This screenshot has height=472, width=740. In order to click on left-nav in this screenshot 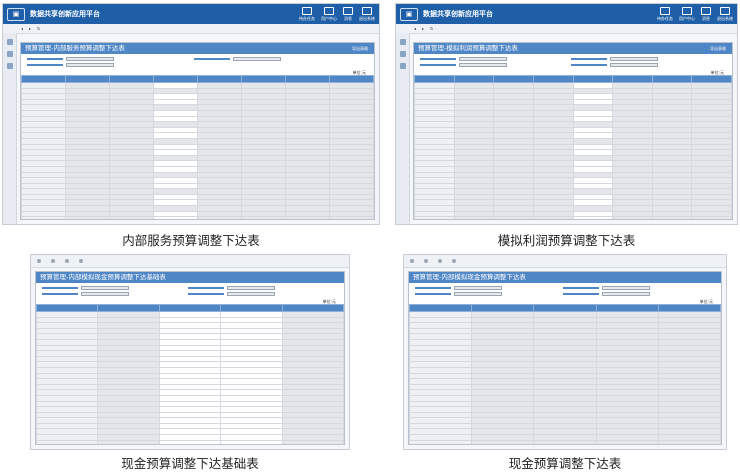, I will do `click(10, 128)`.